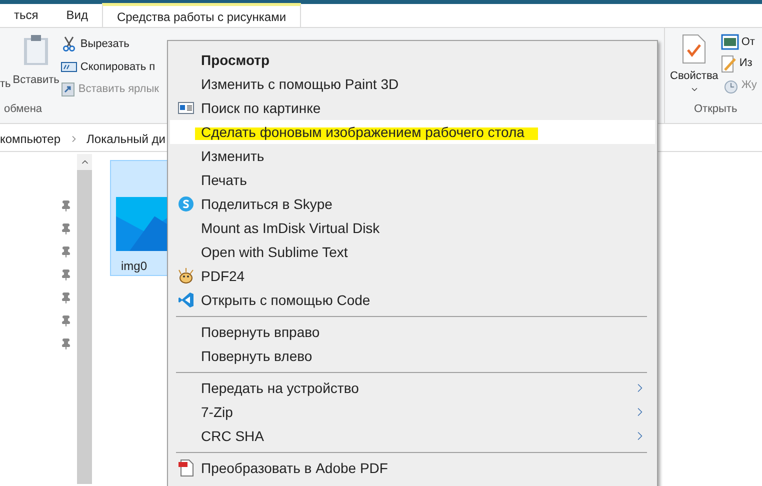  Describe the element at coordinates (412, 436) in the screenshot. I see `menu-item: CRC SHA` at that location.